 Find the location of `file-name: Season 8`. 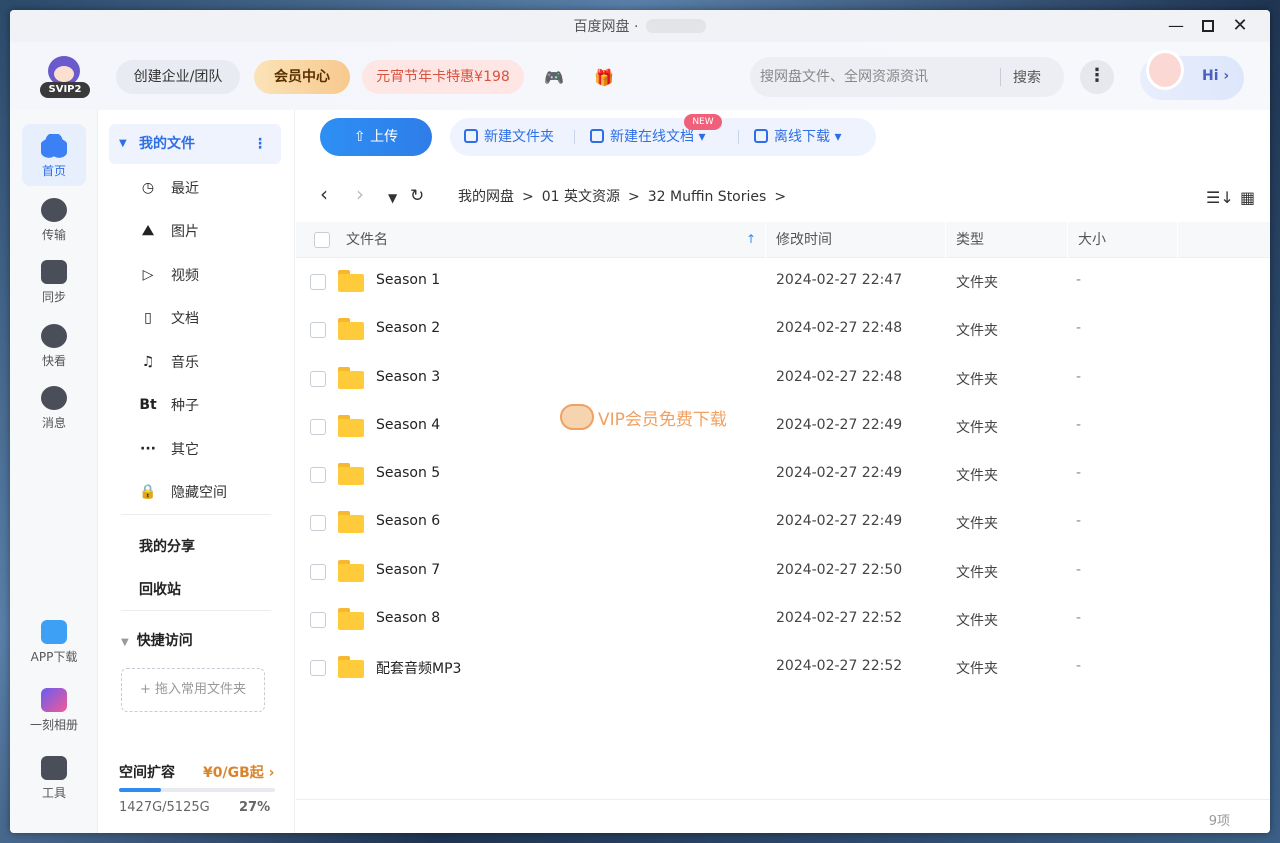

file-name: Season 8 is located at coordinates (408, 618).